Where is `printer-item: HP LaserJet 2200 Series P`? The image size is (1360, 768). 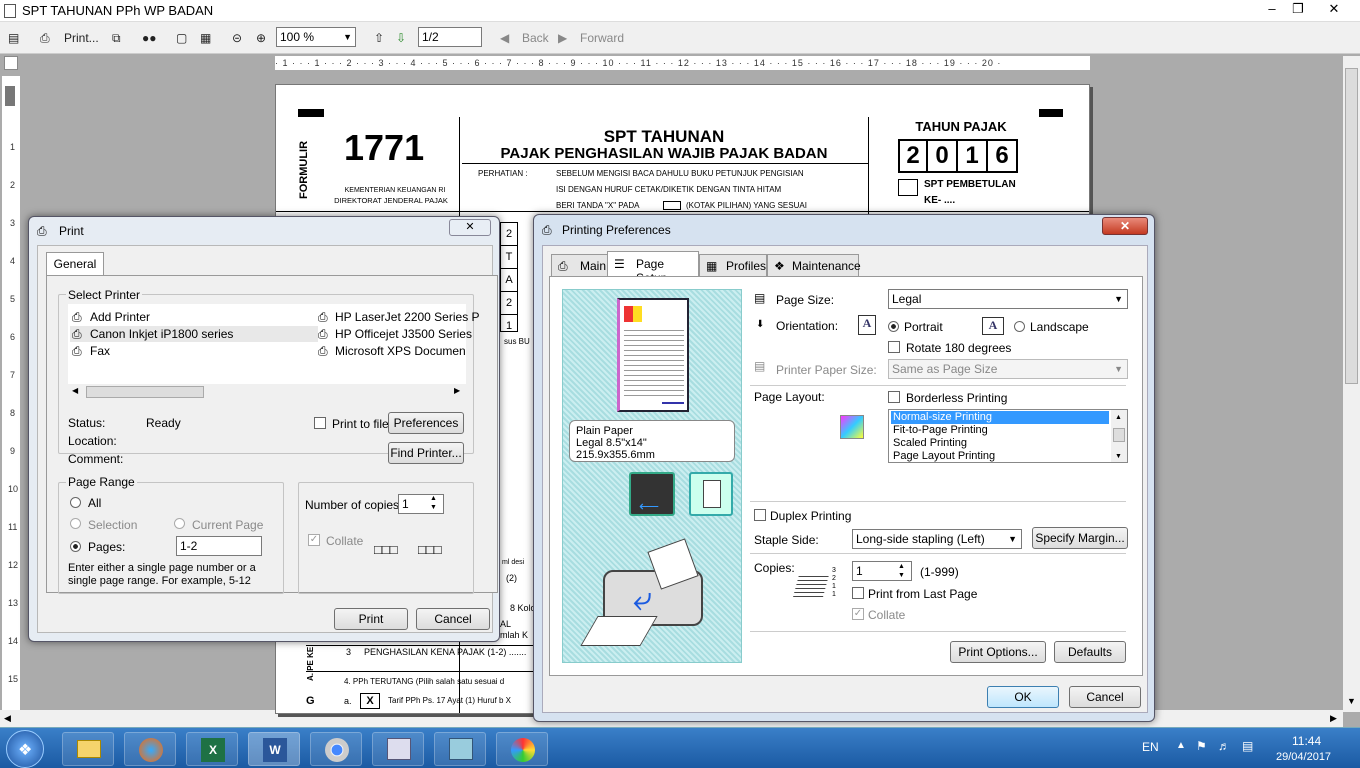
printer-item: HP LaserJet 2200 Series P is located at coordinates (407, 317).